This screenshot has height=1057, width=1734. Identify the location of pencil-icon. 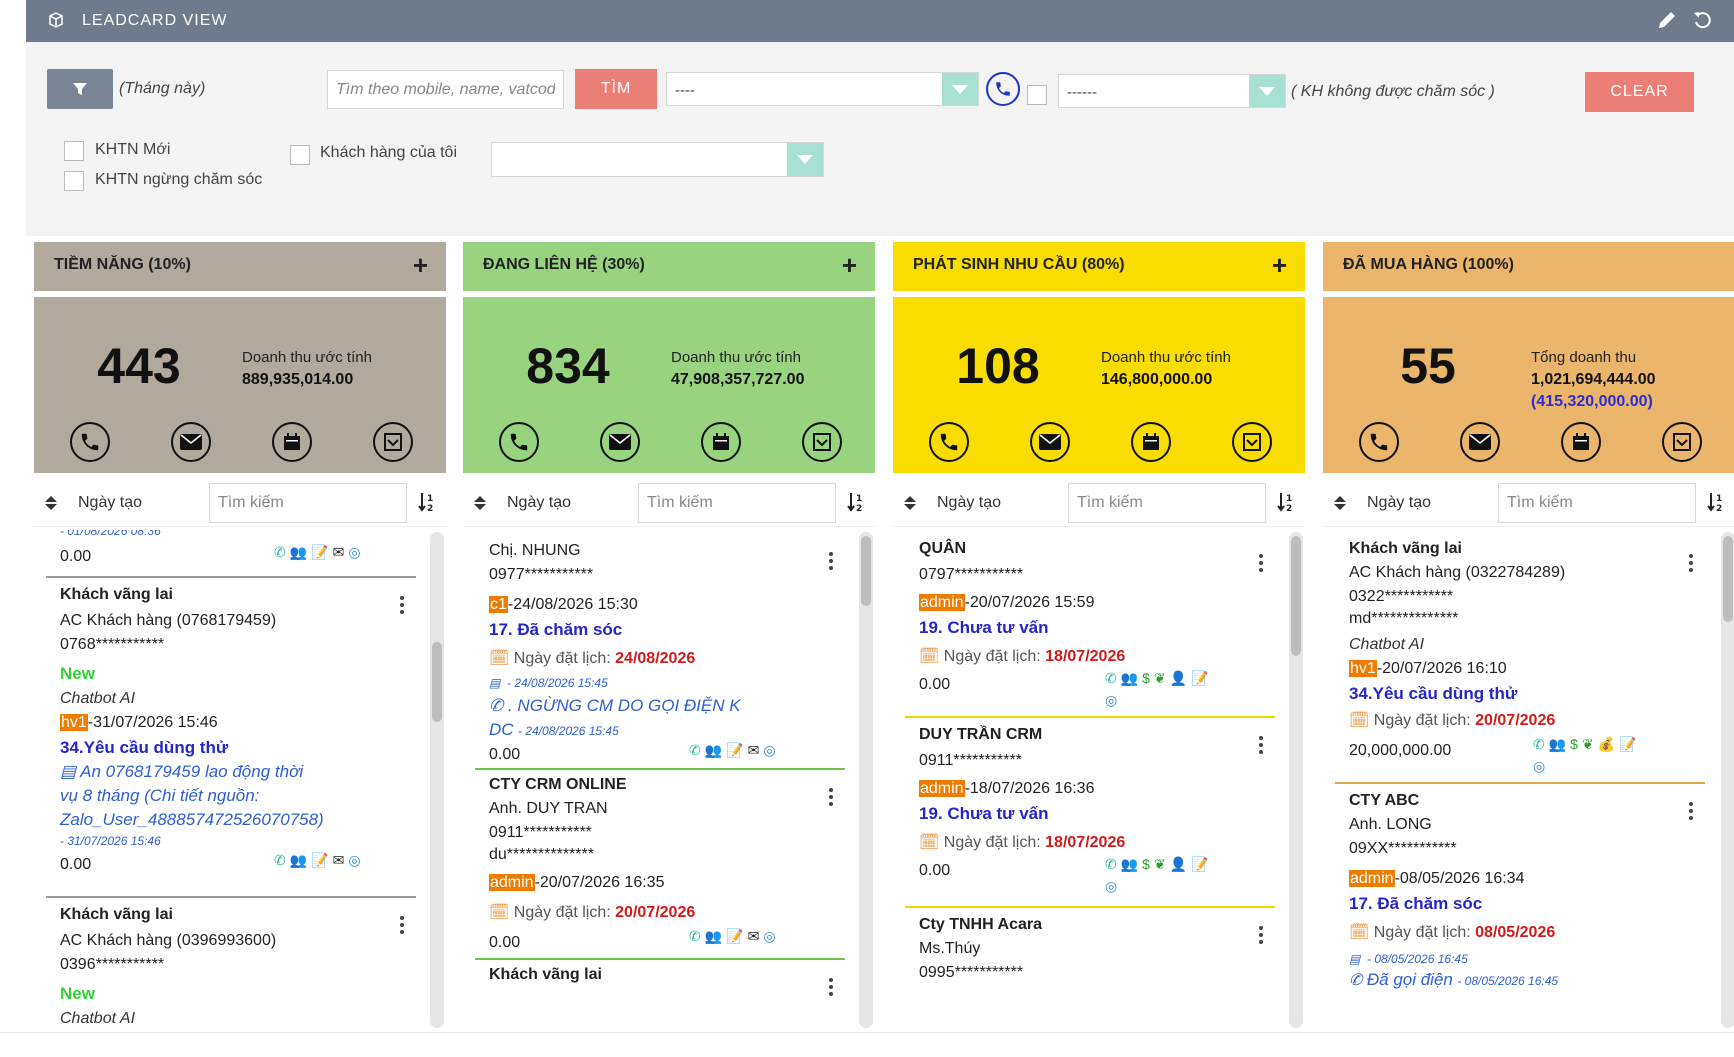
(1667, 20).